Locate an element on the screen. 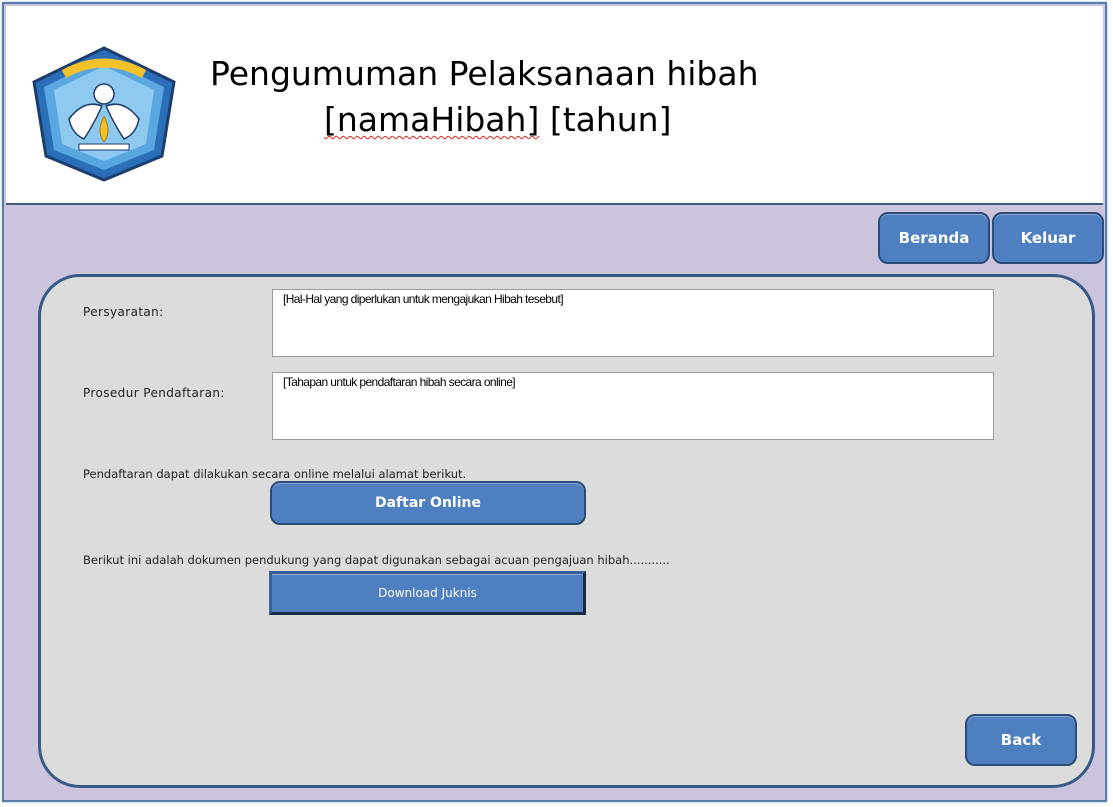 The width and height of the screenshot is (1113, 807). download-guidelines-button: Download Juknis is located at coordinates (427, 593).